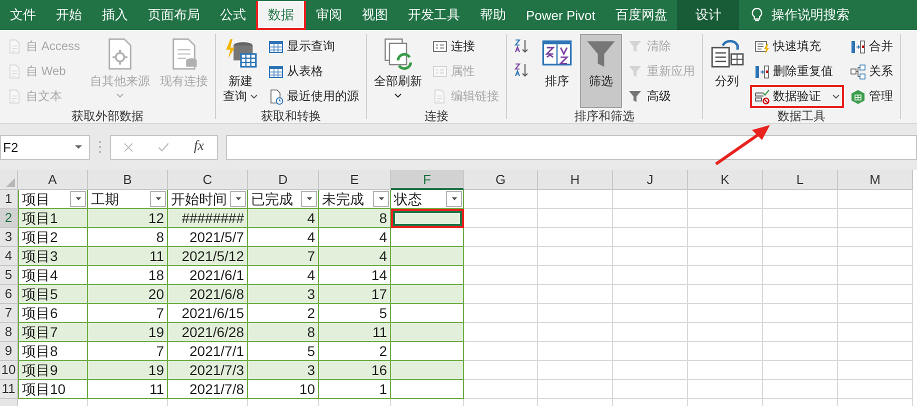 The image size is (917, 406). Describe the element at coordinates (725, 180) in the screenshot. I see `column-header: K` at that location.